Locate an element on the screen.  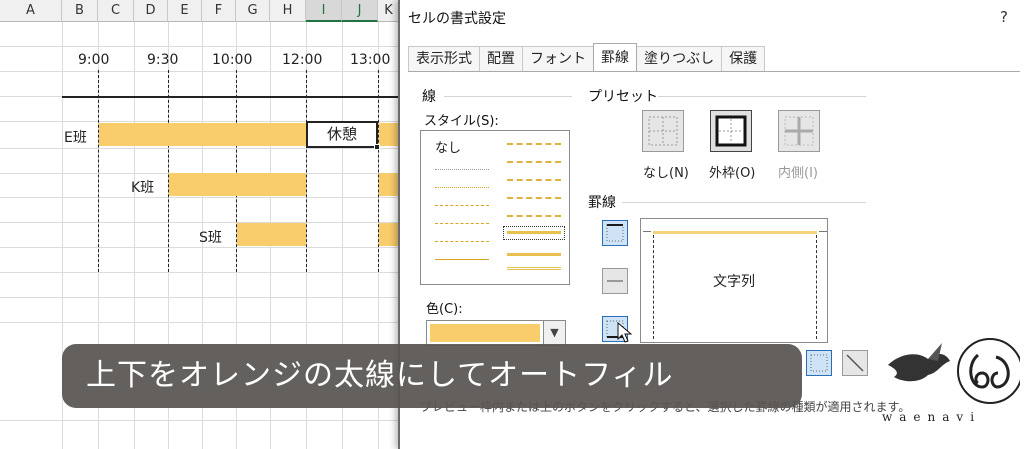
border-diagonal-down-button is located at coordinates (855, 363).